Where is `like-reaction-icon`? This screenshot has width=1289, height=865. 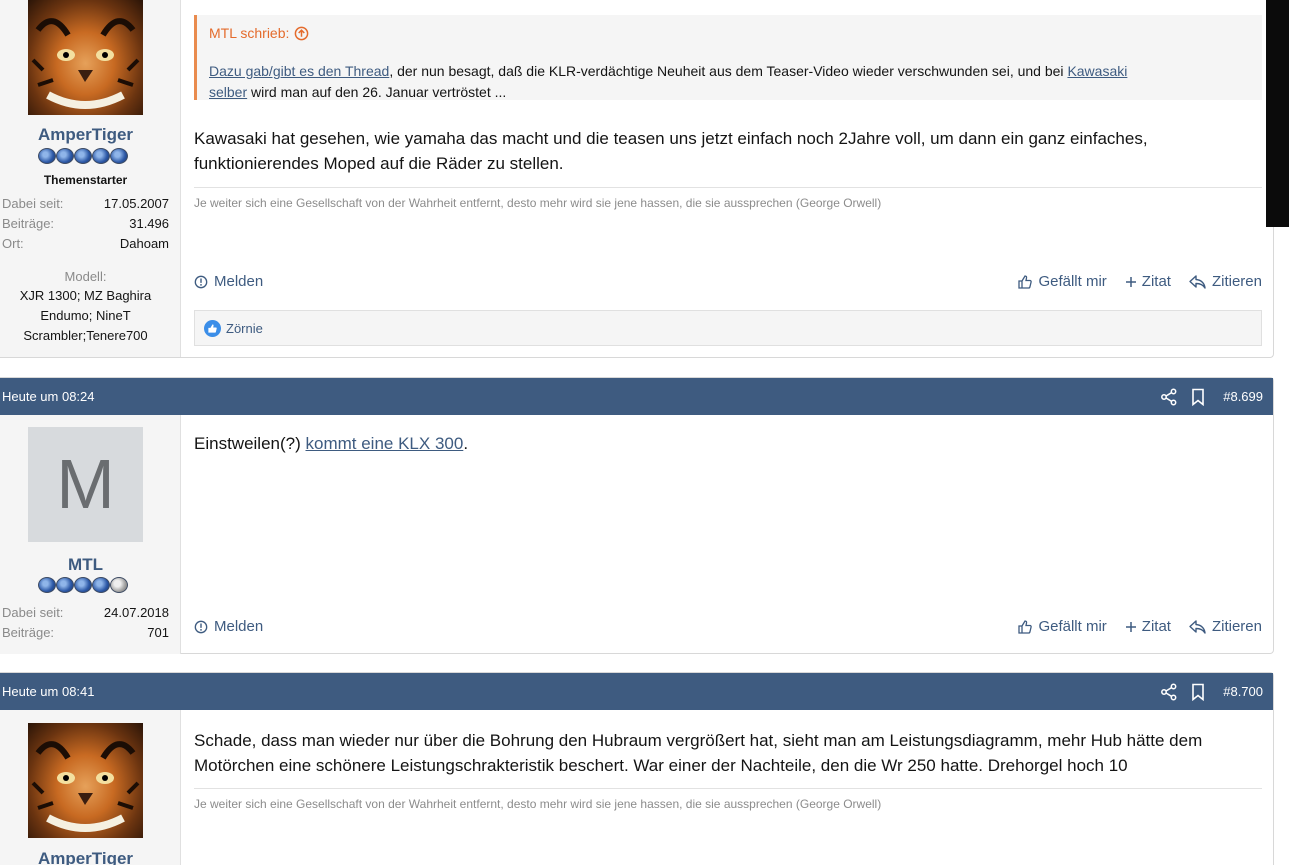 like-reaction-icon is located at coordinates (212, 328).